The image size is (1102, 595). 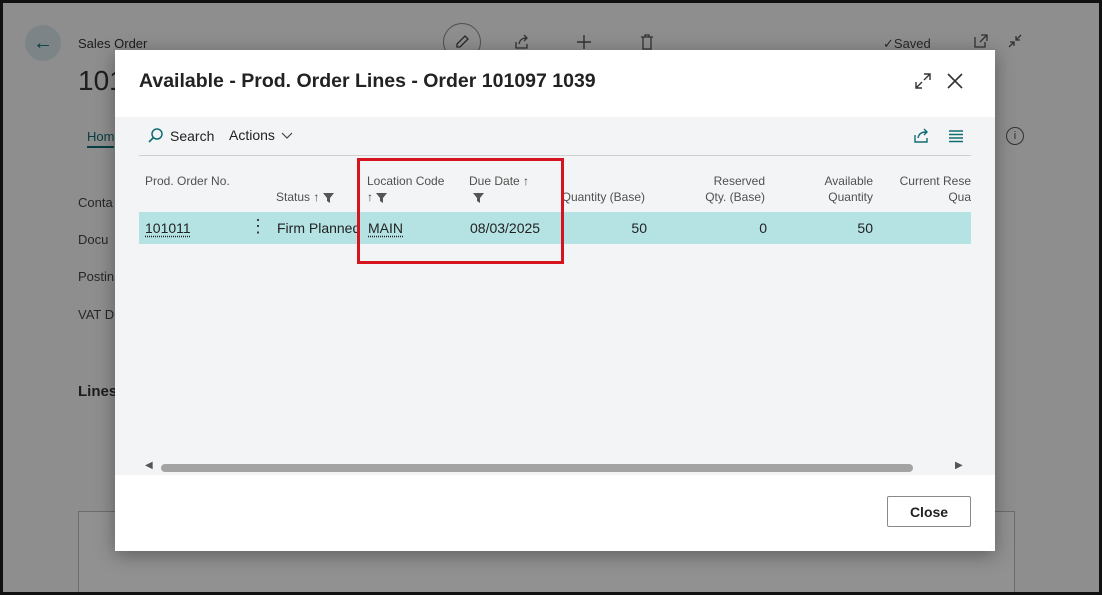 What do you see at coordinates (305, 197) in the screenshot?
I see `col-status: Status ↑` at bounding box center [305, 197].